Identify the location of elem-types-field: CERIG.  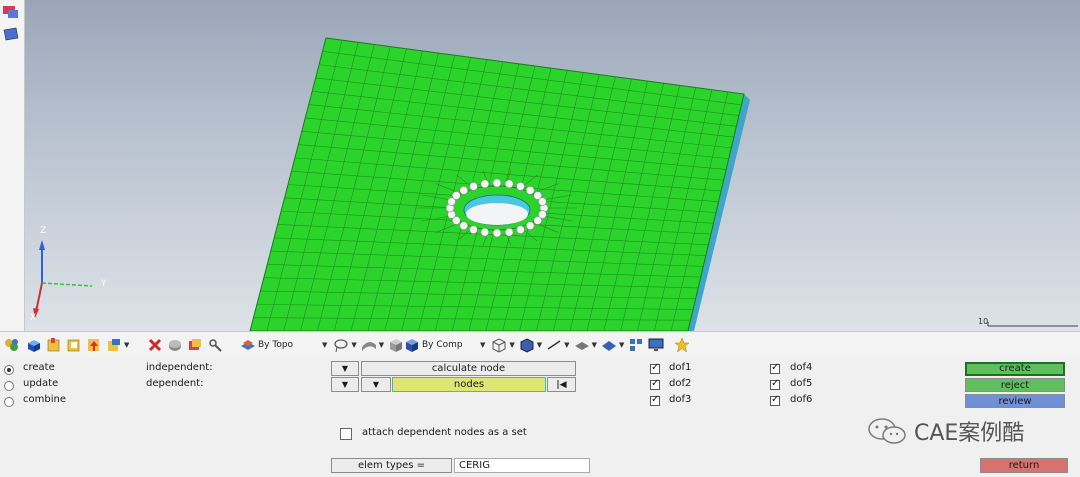
(522, 465).